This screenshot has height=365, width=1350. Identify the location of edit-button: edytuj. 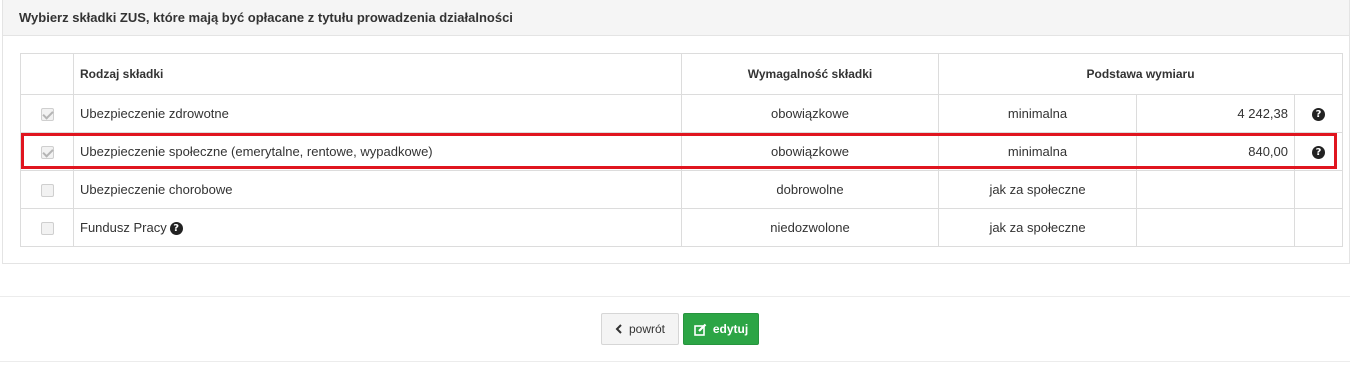
(721, 329).